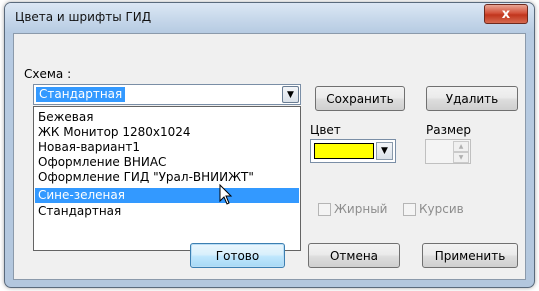  I want to click on scheme-selected-value: Стандартная, so click(81, 94).